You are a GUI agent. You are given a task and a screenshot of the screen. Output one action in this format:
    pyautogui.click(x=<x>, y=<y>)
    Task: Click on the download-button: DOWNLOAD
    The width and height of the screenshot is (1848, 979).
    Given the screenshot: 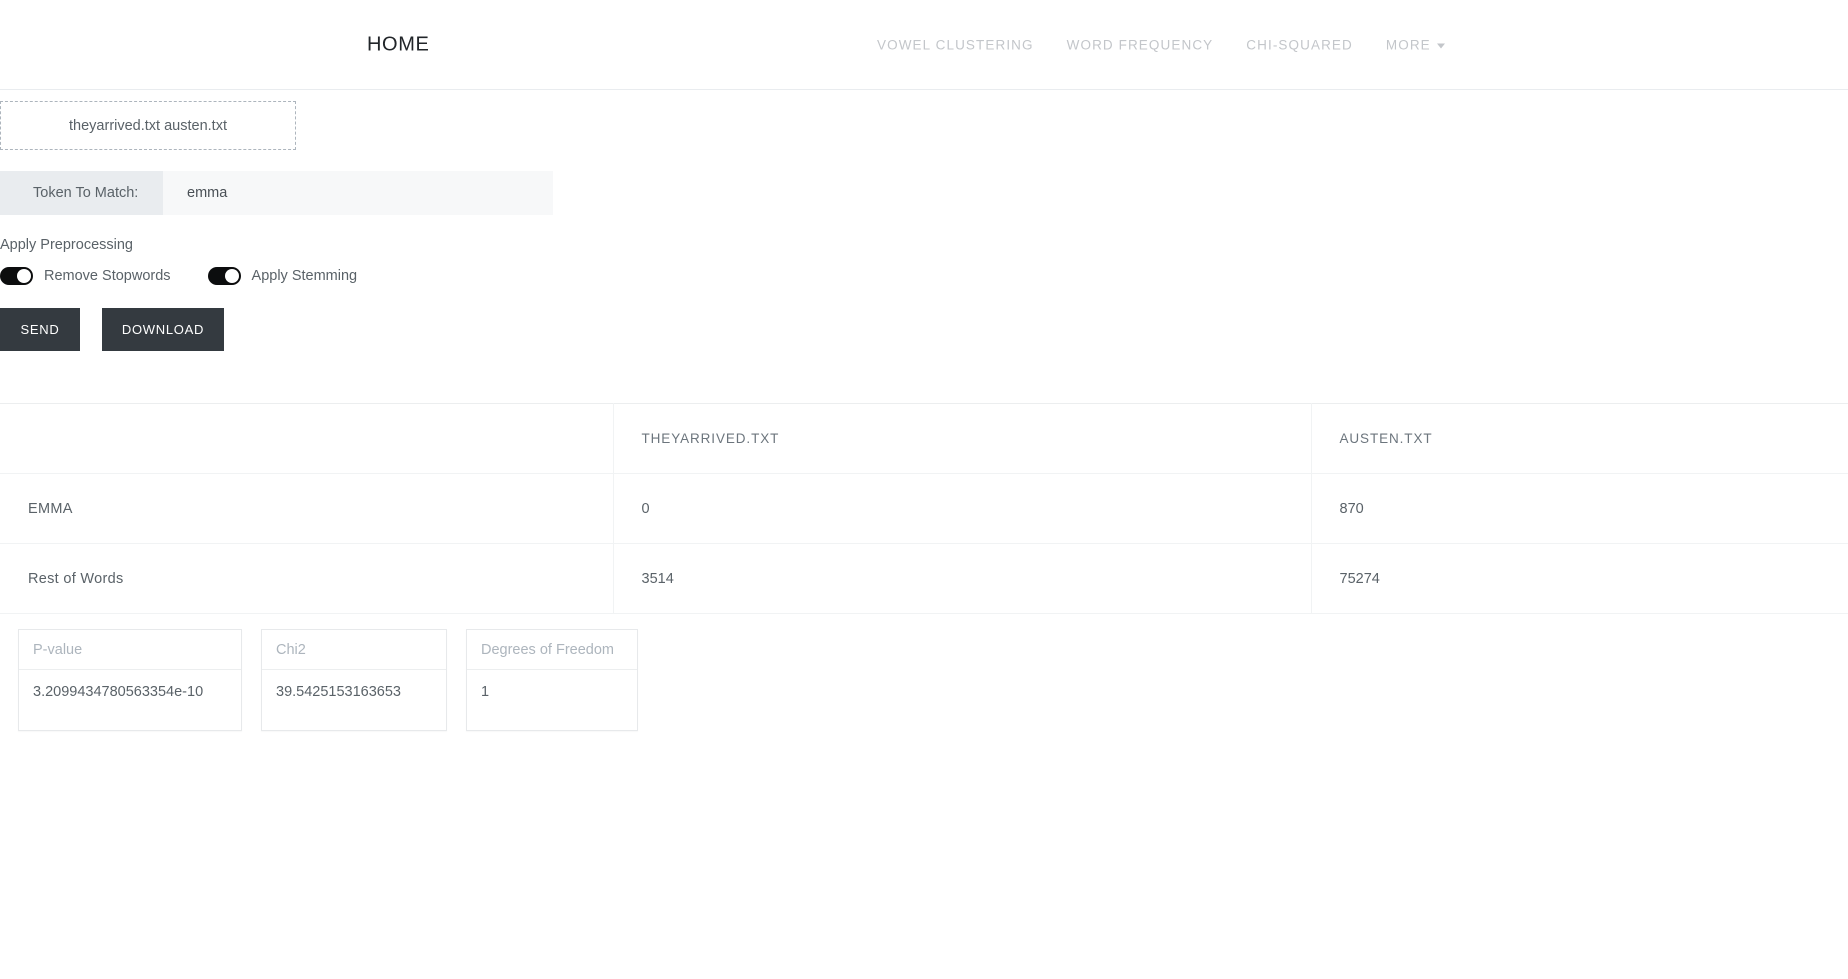 What is the action you would take?
    pyautogui.click(x=163, y=329)
    